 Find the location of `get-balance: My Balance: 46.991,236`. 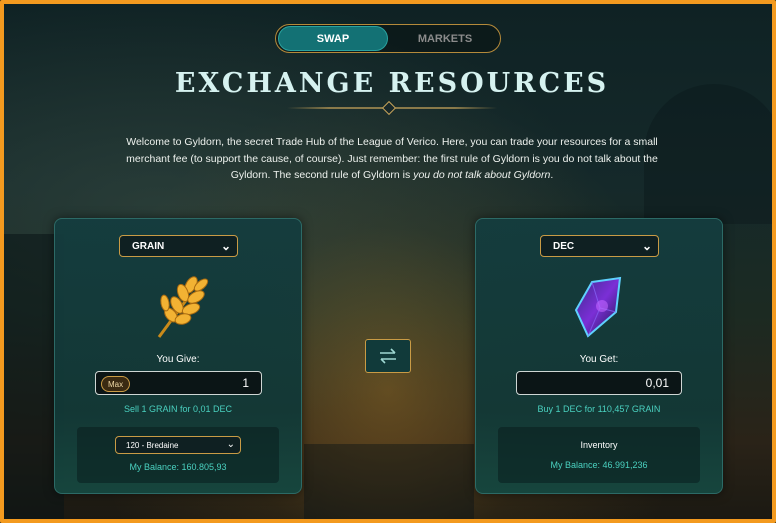

get-balance: My Balance: 46.991,236 is located at coordinates (599, 465).